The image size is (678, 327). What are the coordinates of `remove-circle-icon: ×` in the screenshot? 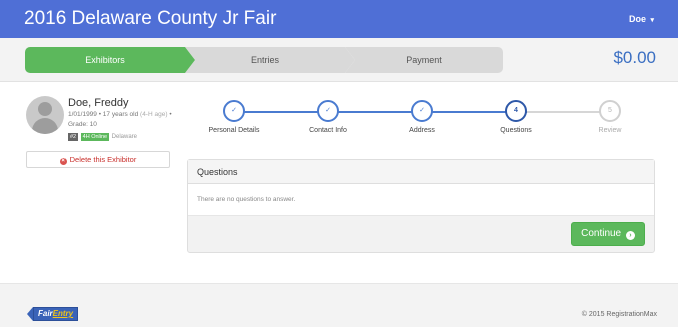 It's located at (63, 161).